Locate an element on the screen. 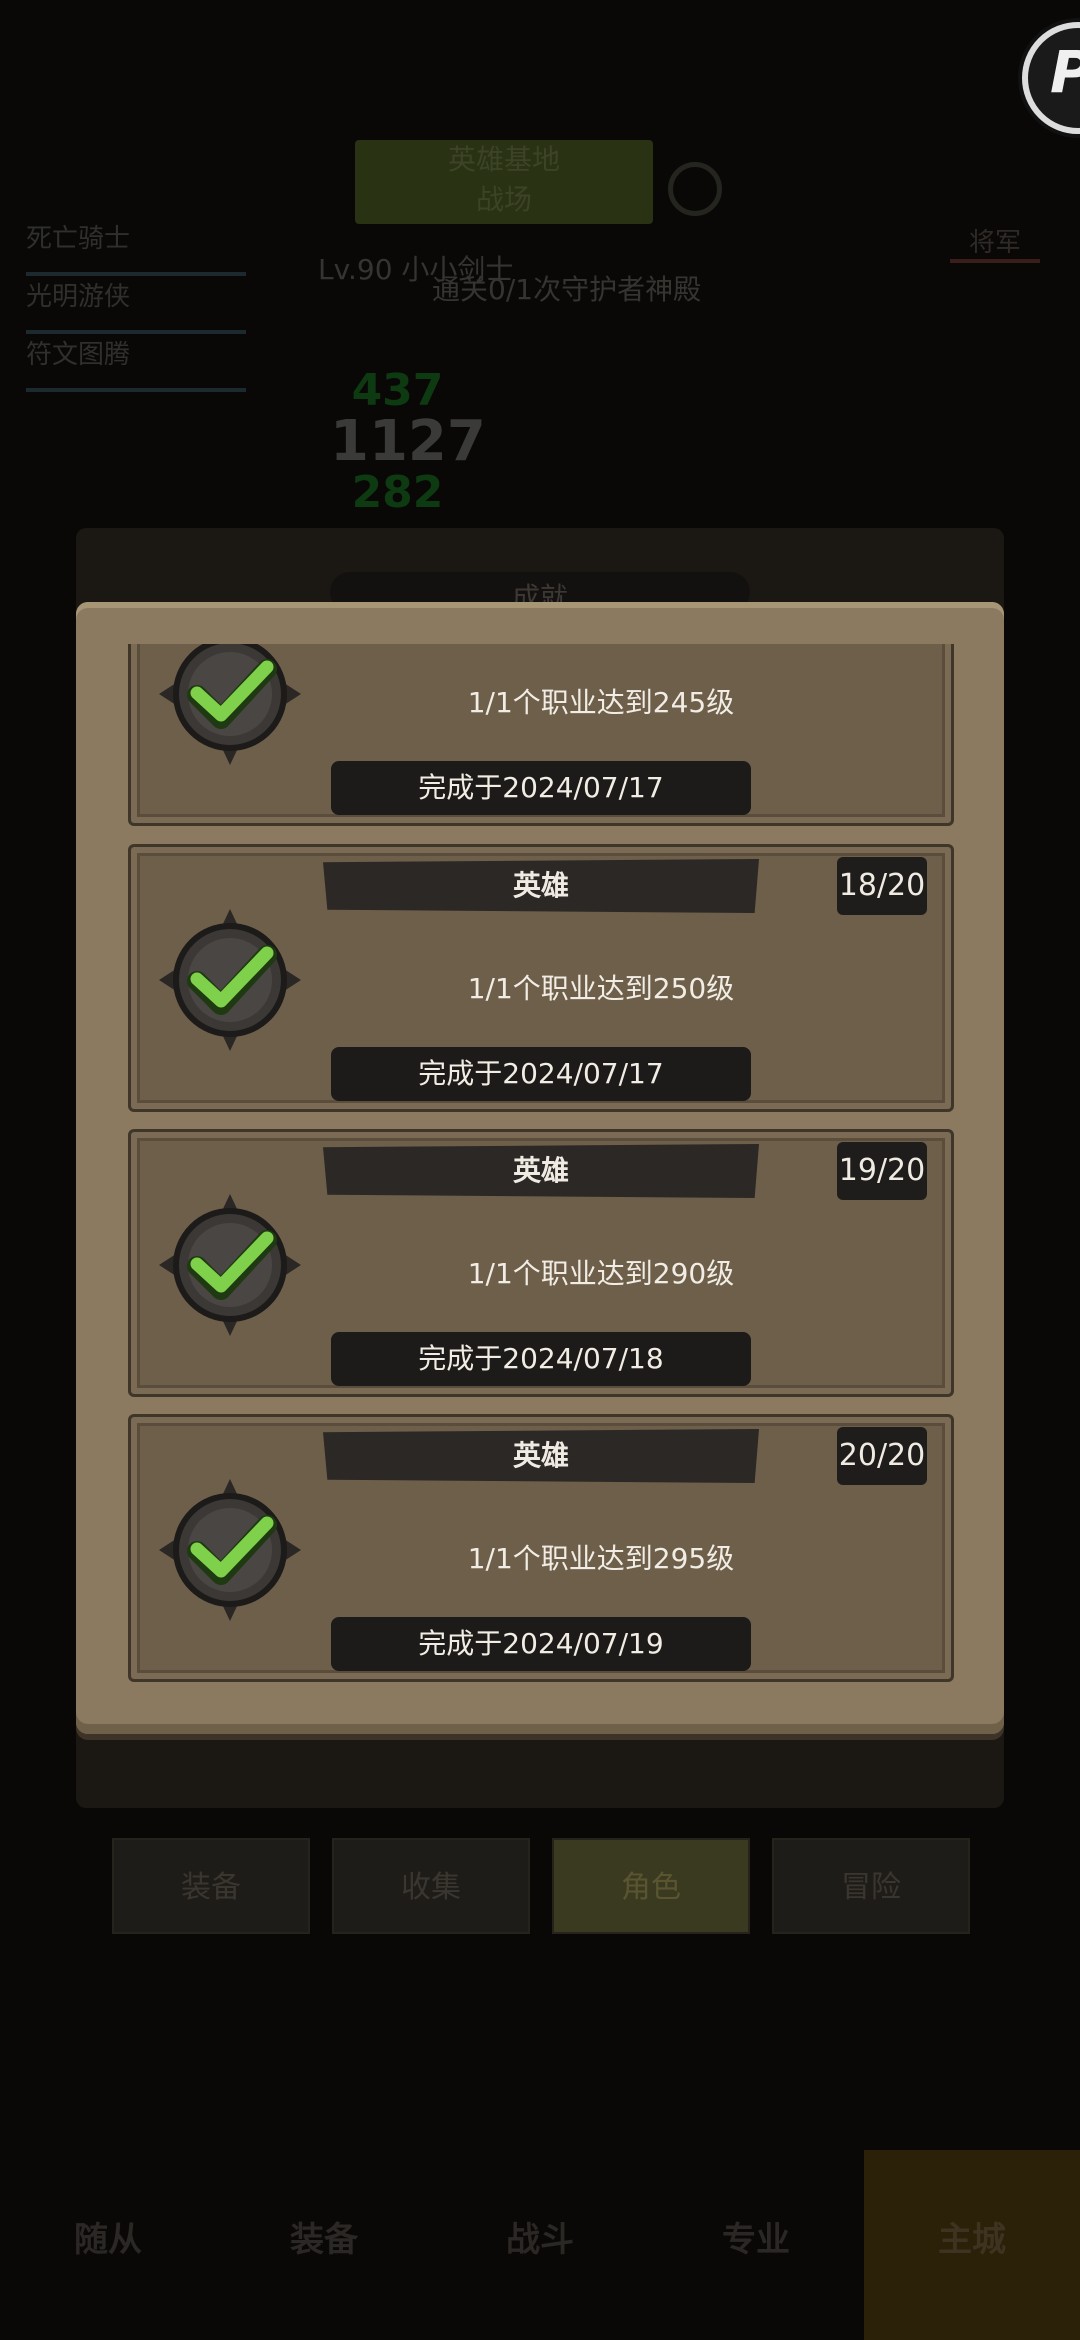  tab-adventure: 冒险 is located at coordinates (871, 1886).